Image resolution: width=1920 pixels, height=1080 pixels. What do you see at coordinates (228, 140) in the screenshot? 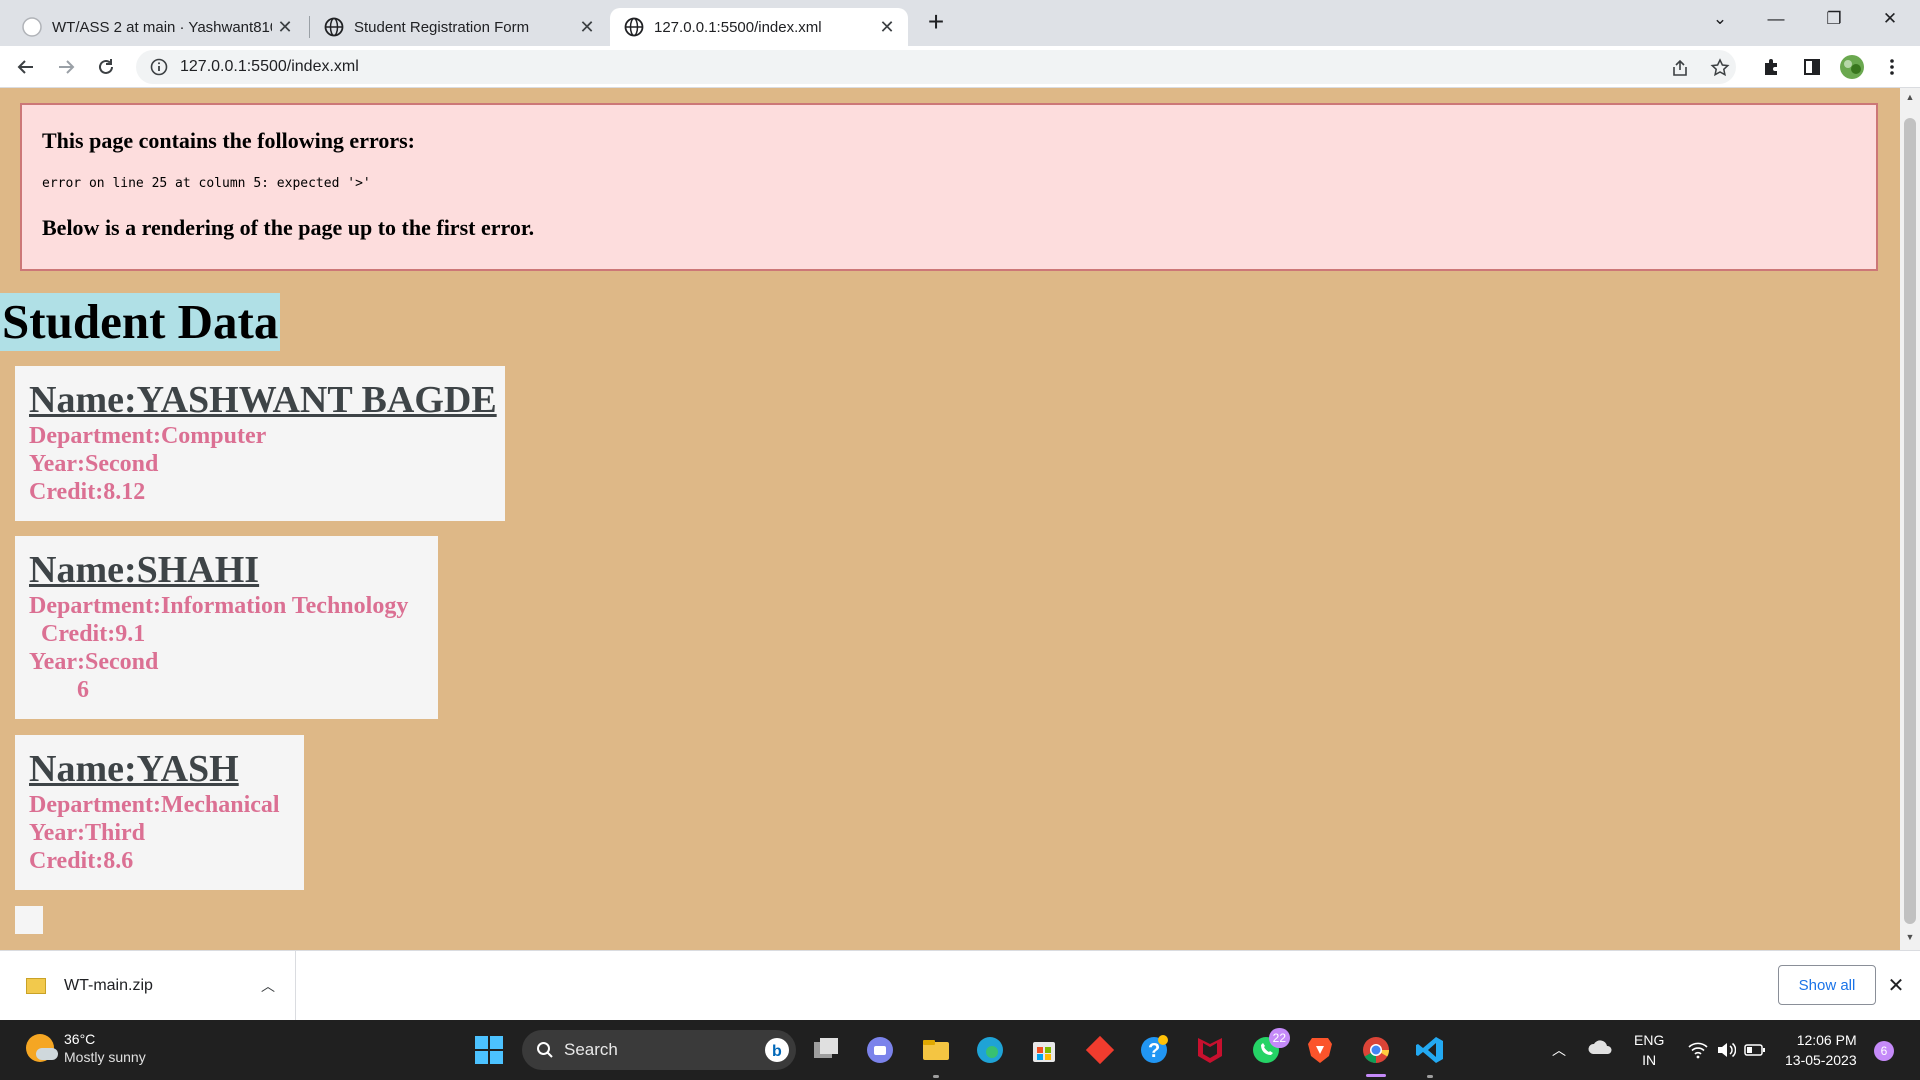
I see `error-heading: This page contains the following errors:` at bounding box center [228, 140].